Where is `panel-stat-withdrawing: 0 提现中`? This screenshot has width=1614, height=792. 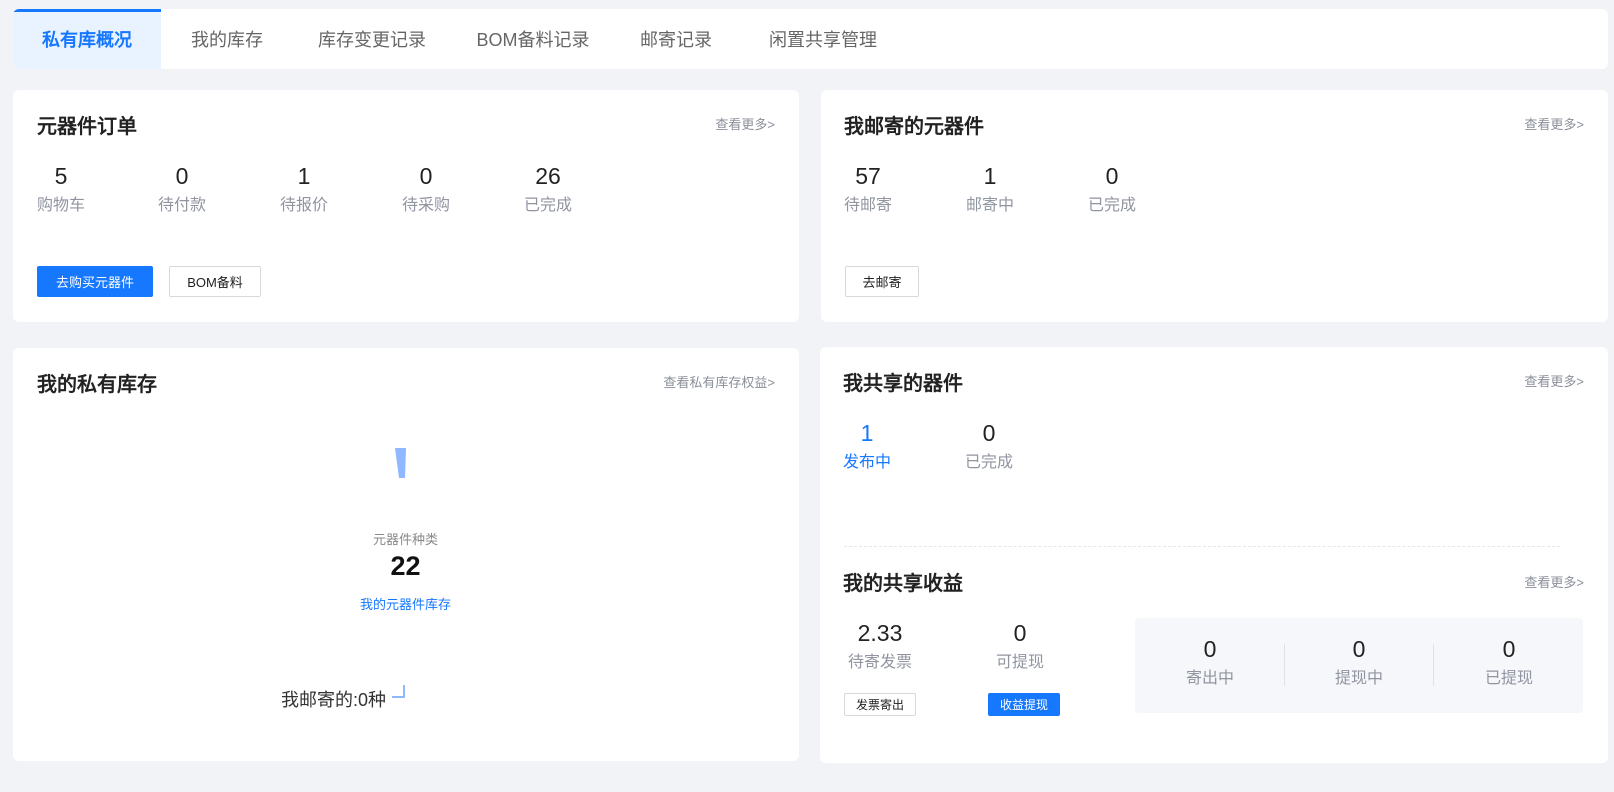 panel-stat-withdrawing: 0 提现中 is located at coordinates (1359, 662).